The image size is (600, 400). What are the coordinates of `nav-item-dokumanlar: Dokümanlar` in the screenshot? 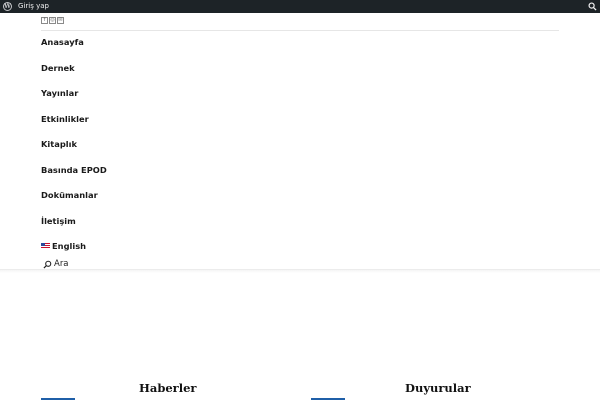 It's located at (74, 197).